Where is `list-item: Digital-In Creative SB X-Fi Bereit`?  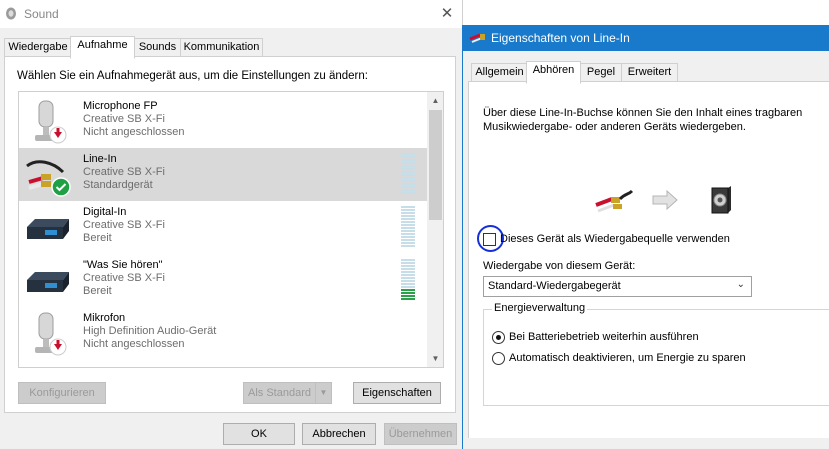
list-item: Digital-In Creative SB X-Fi Bereit is located at coordinates (223, 227).